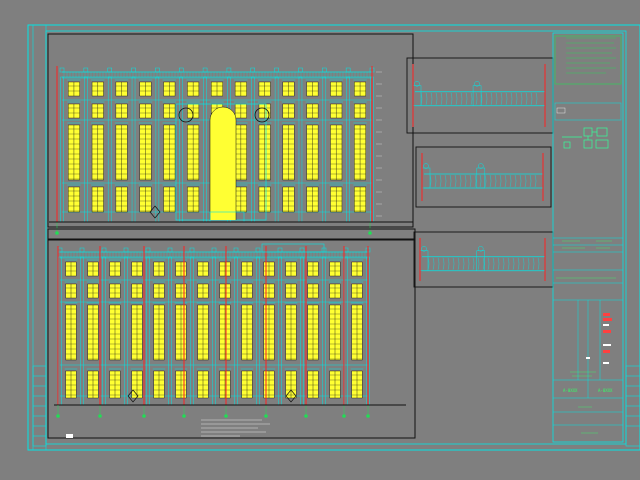 This screenshot has width=640, height=480. I want to click on section-divider-band, so click(231, 234).